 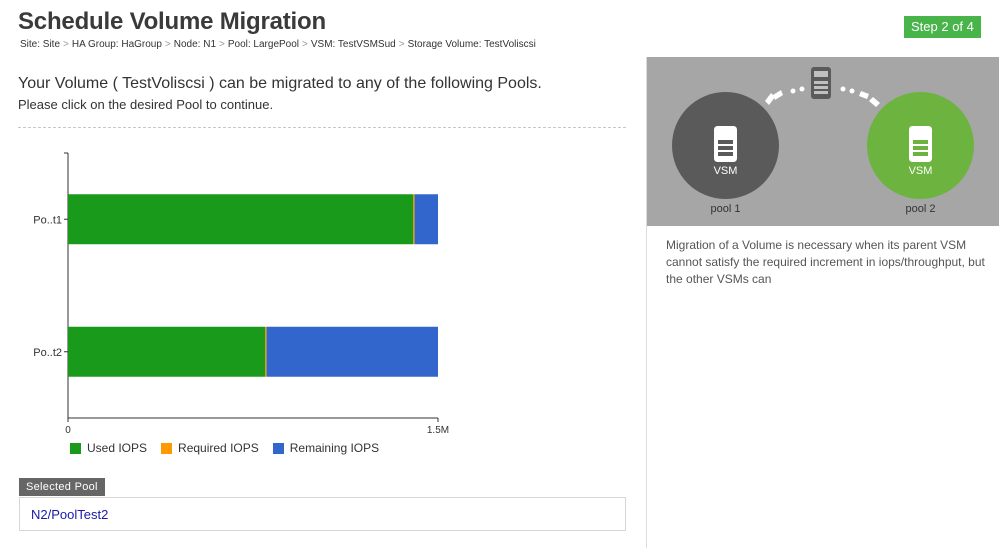 I want to click on legend-item: Required IOPS, so click(x=210, y=448).